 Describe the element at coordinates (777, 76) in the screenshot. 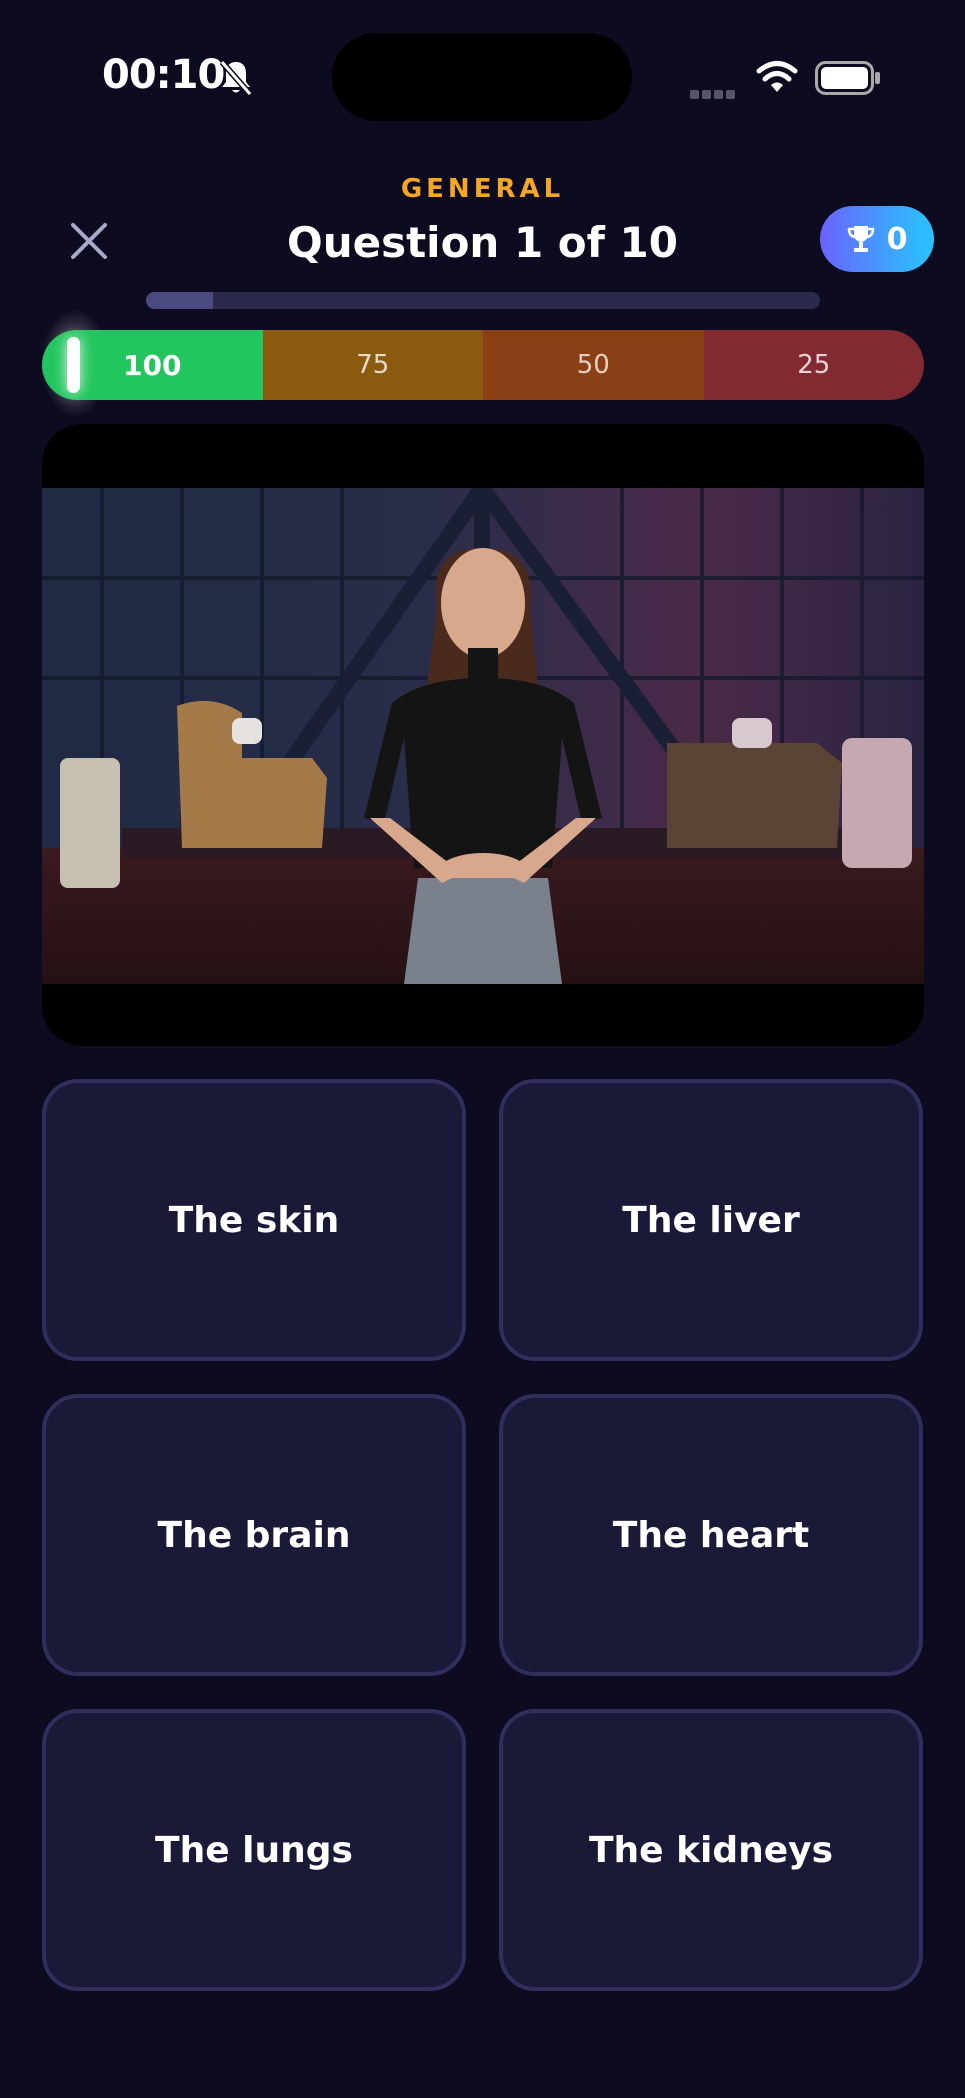

I see `wifi-icon` at that location.